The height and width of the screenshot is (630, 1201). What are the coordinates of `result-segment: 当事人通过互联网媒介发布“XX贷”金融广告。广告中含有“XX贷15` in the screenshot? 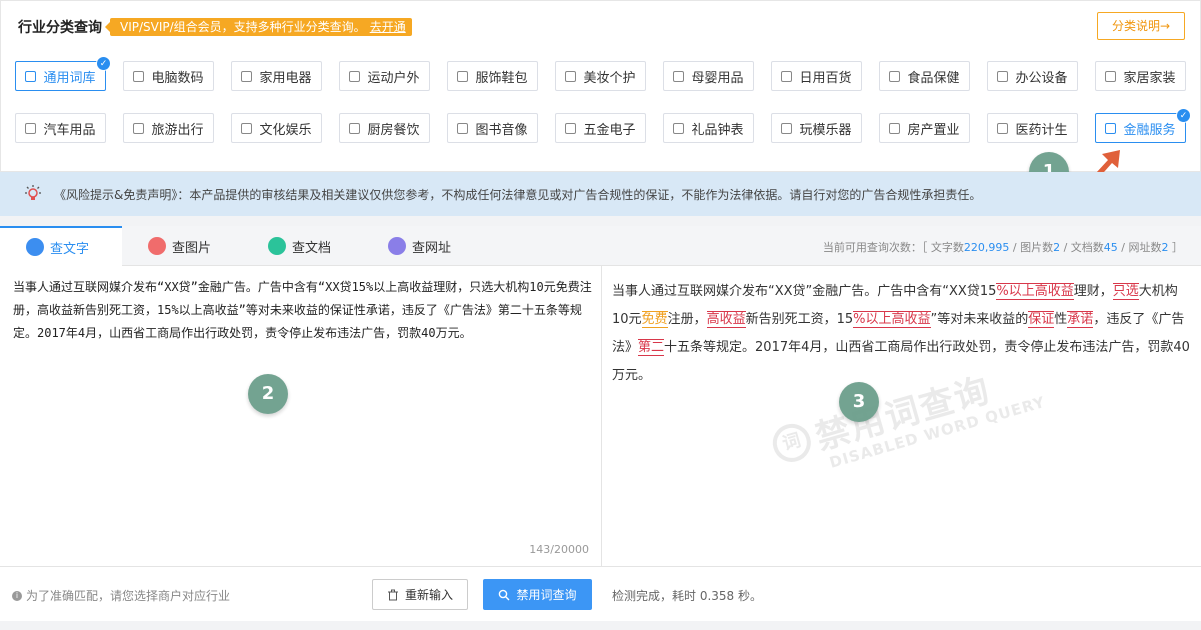 It's located at (804, 291).